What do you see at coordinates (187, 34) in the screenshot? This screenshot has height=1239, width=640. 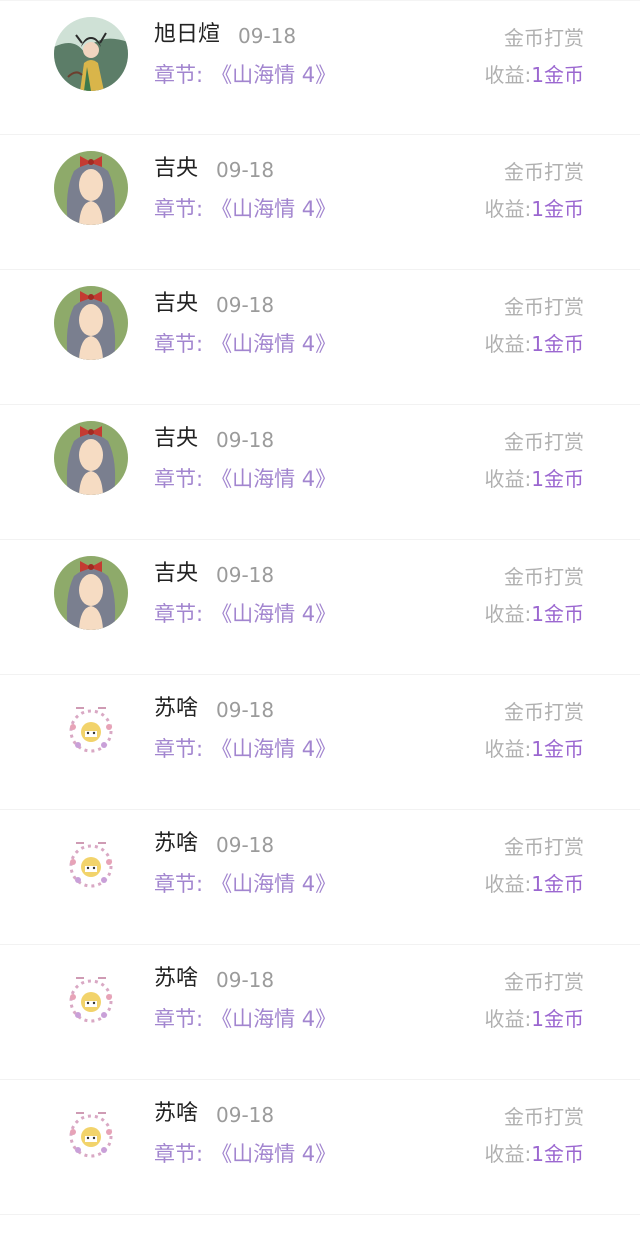 I see `user-name: 旭日煊` at bounding box center [187, 34].